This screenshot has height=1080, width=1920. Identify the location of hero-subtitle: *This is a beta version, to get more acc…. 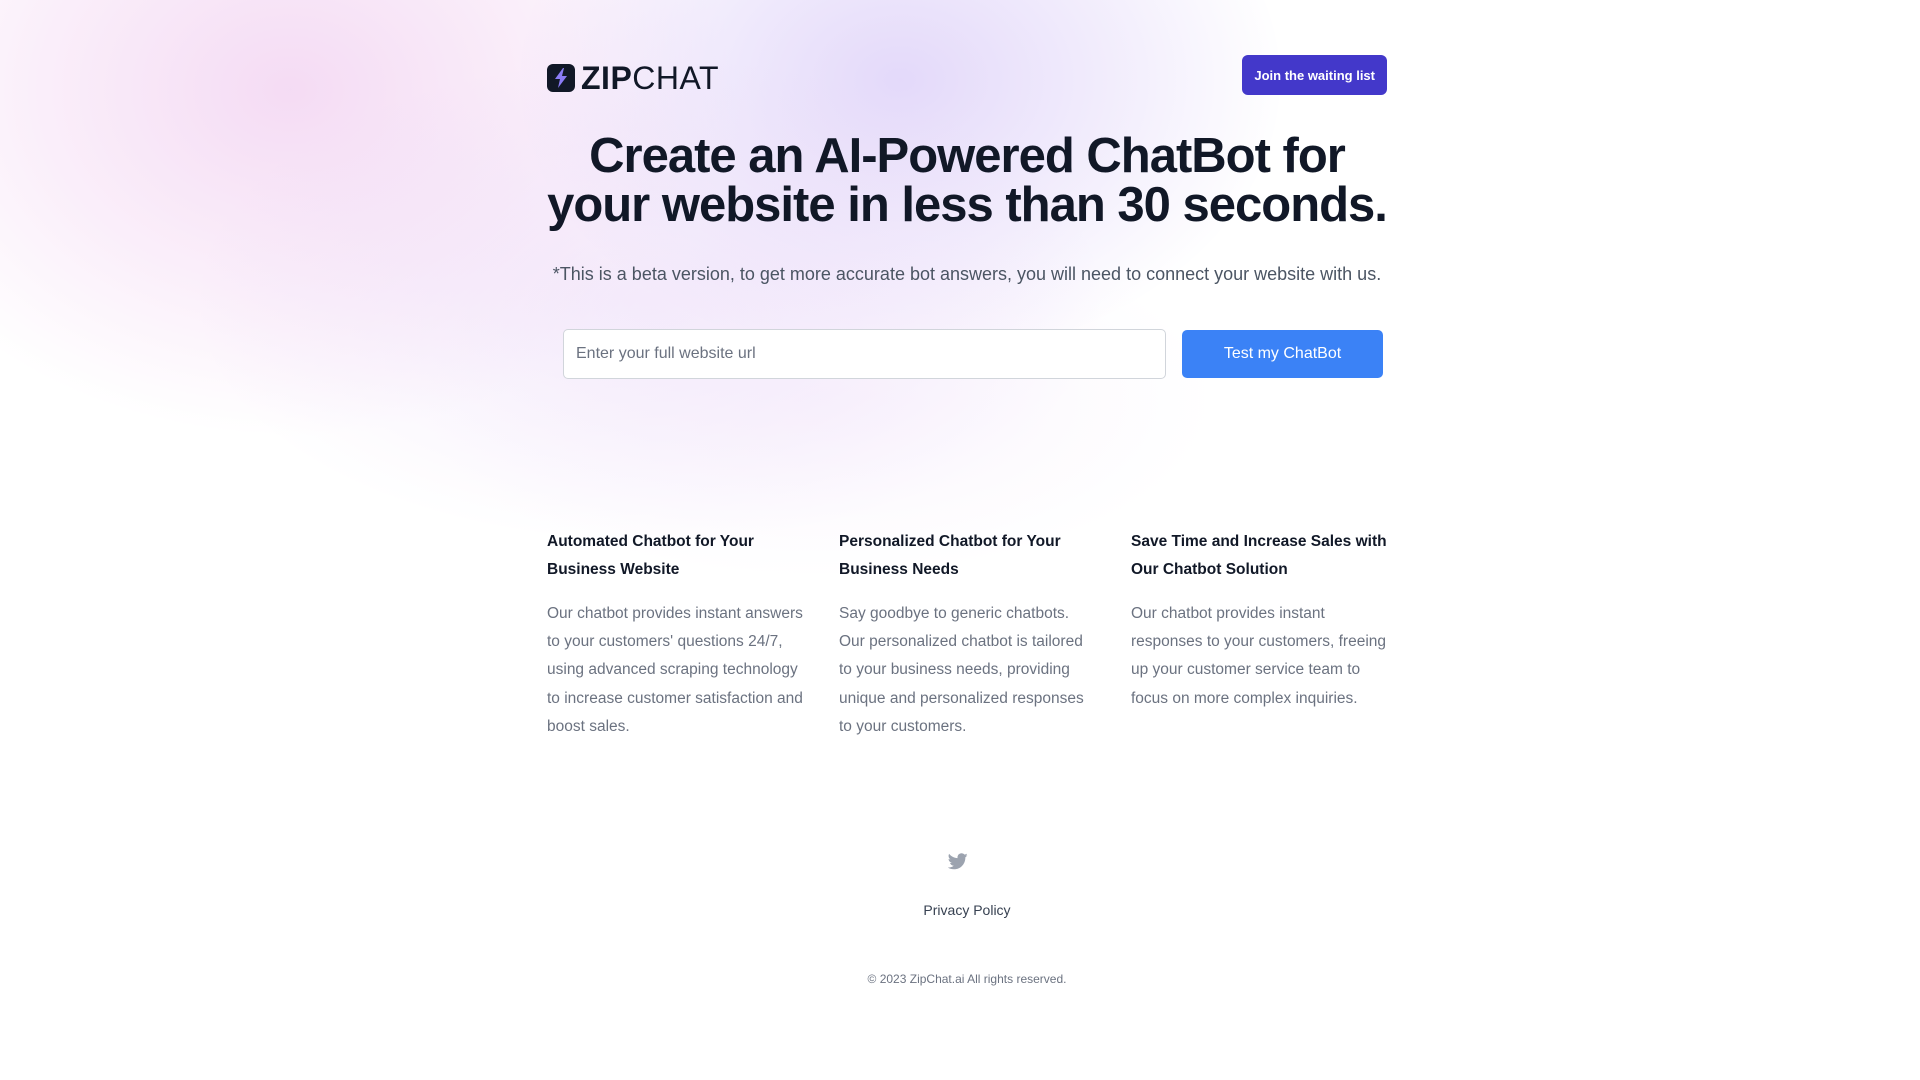
(967, 274).